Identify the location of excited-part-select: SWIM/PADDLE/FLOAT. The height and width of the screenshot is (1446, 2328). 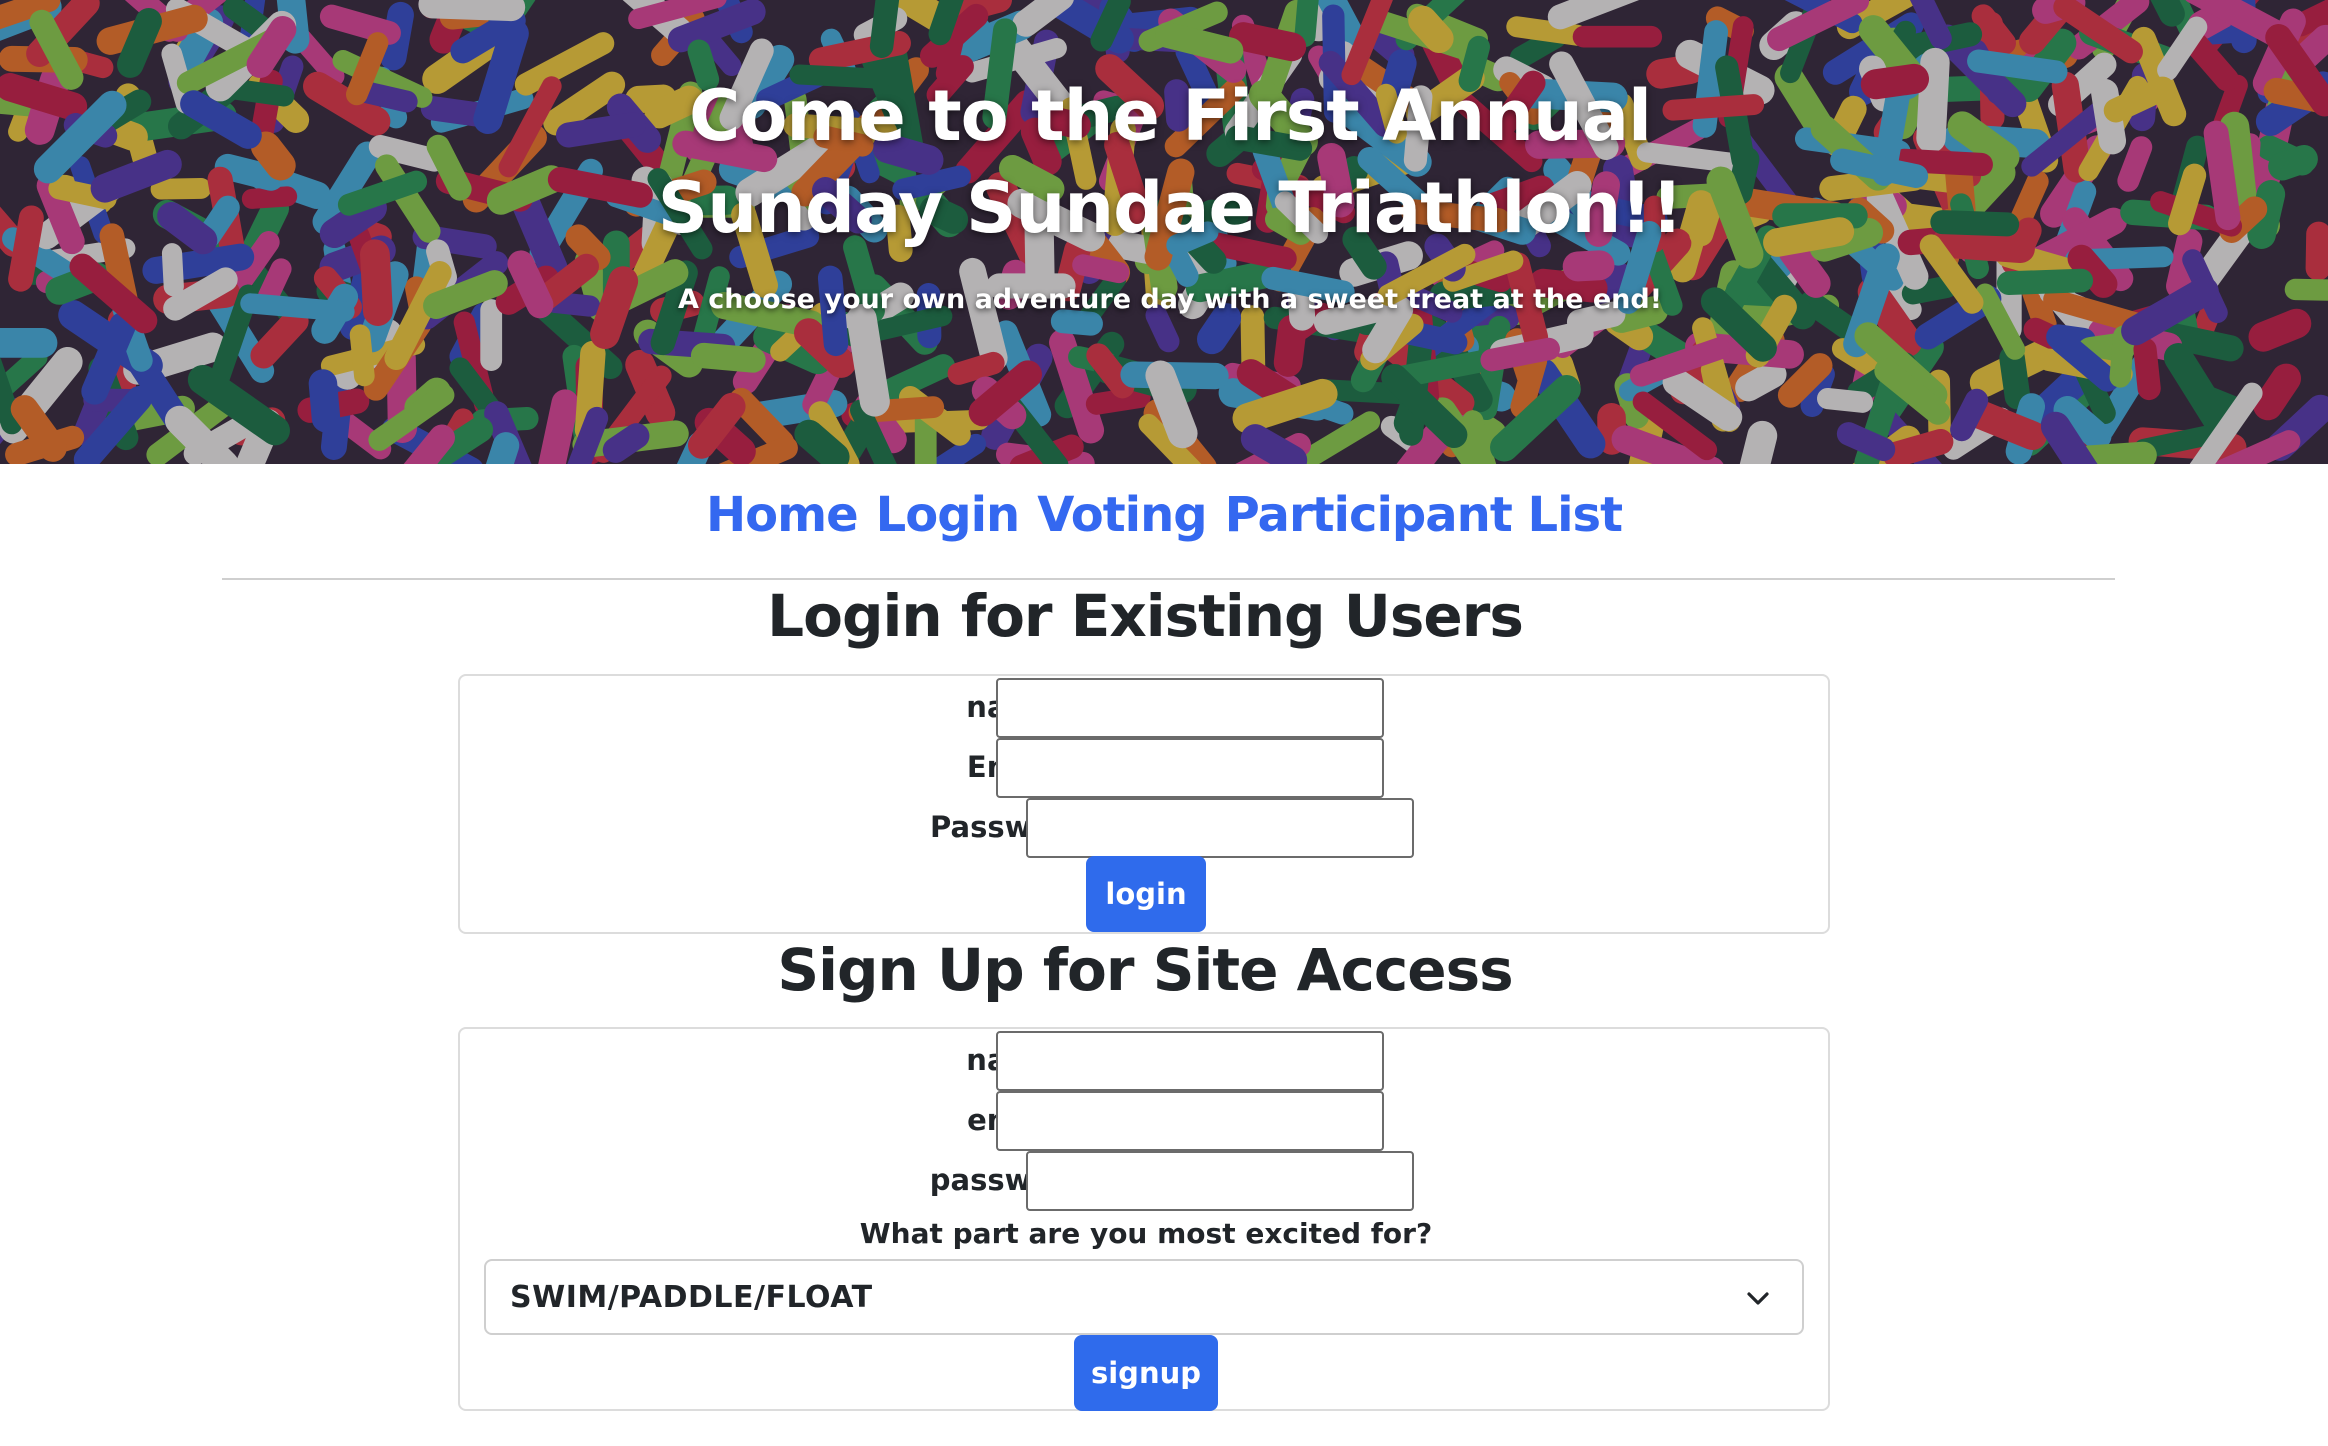
(1144, 1297).